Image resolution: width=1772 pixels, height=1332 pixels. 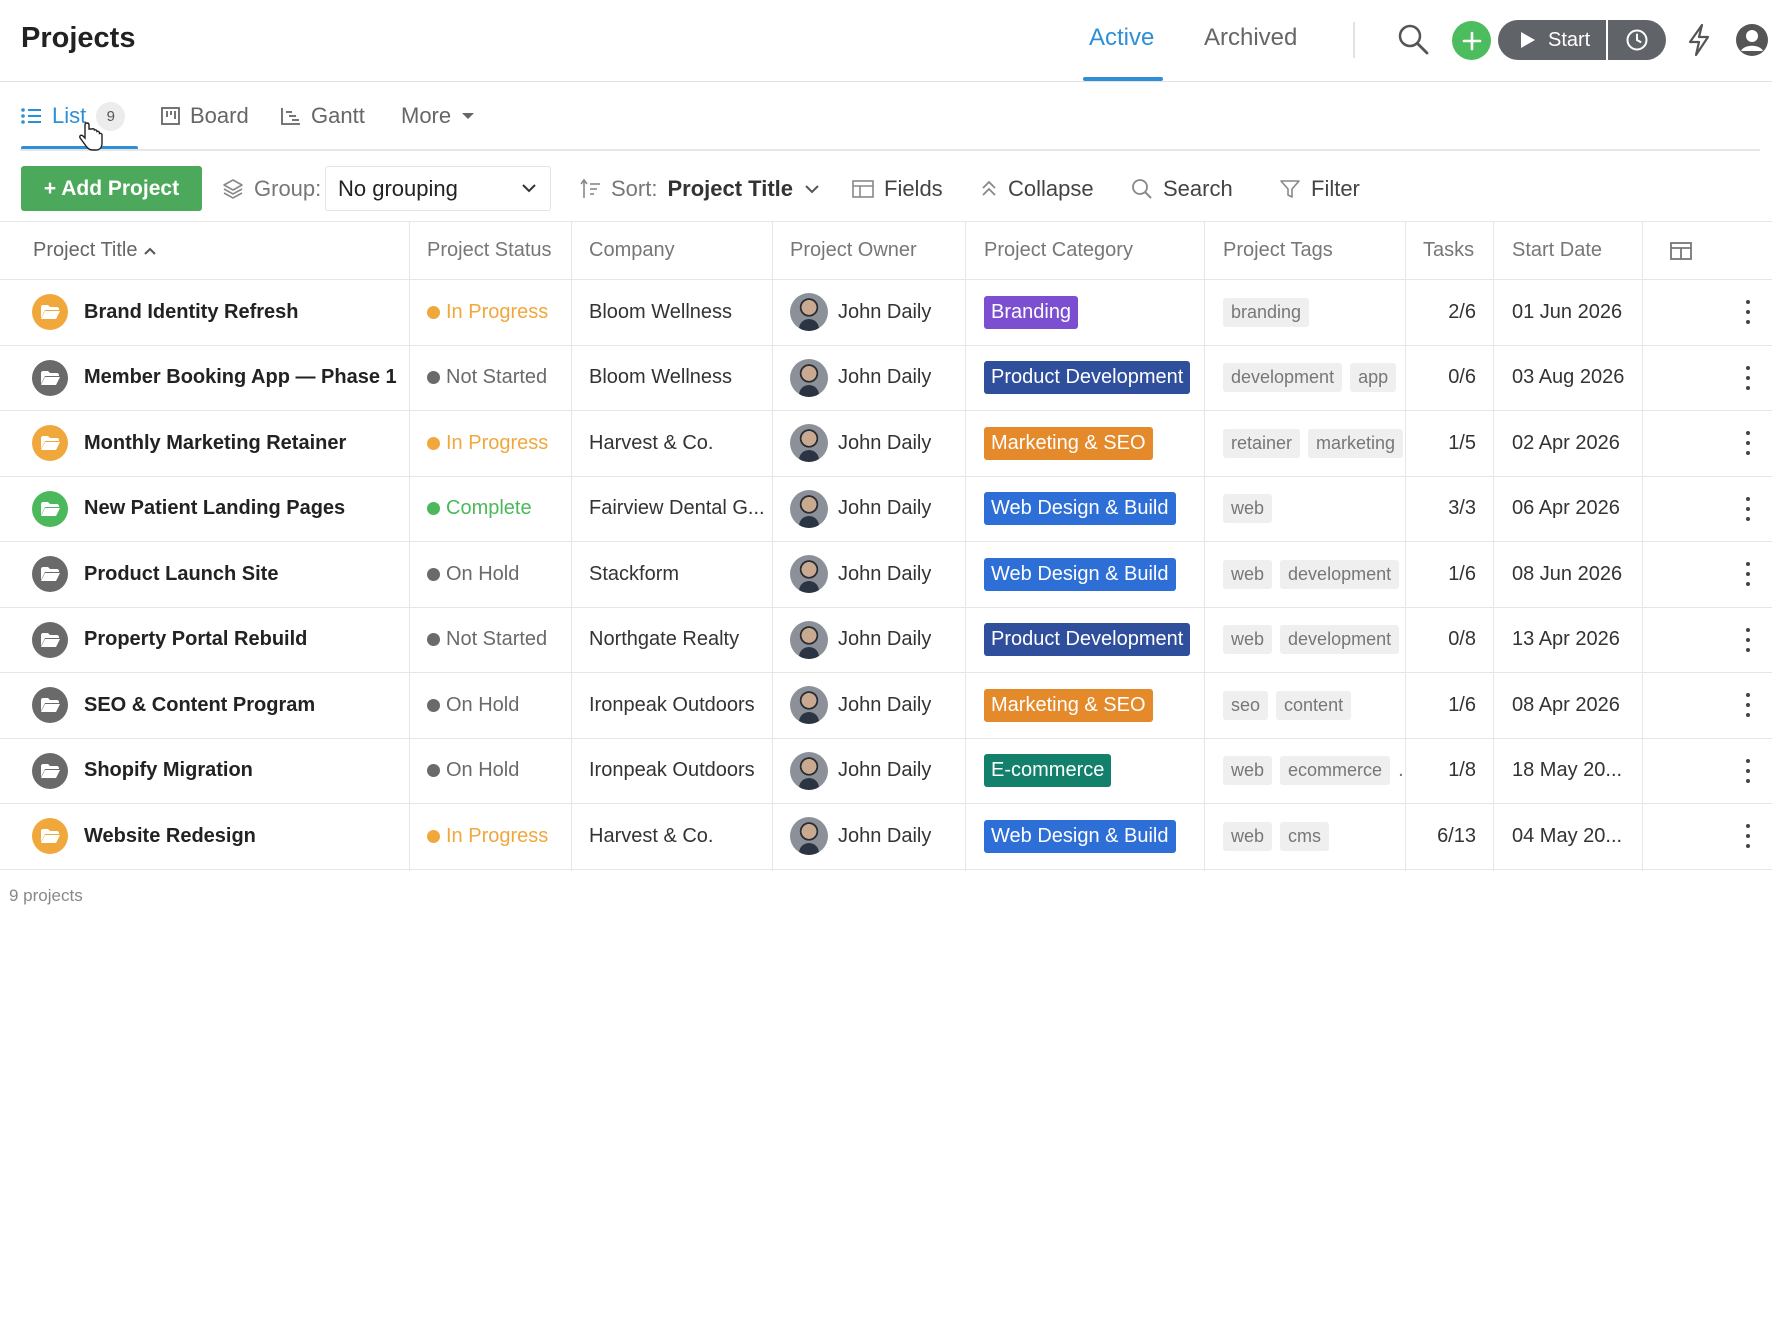 What do you see at coordinates (678, 574) in the screenshot?
I see `company-cell: Stackform` at bounding box center [678, 574].